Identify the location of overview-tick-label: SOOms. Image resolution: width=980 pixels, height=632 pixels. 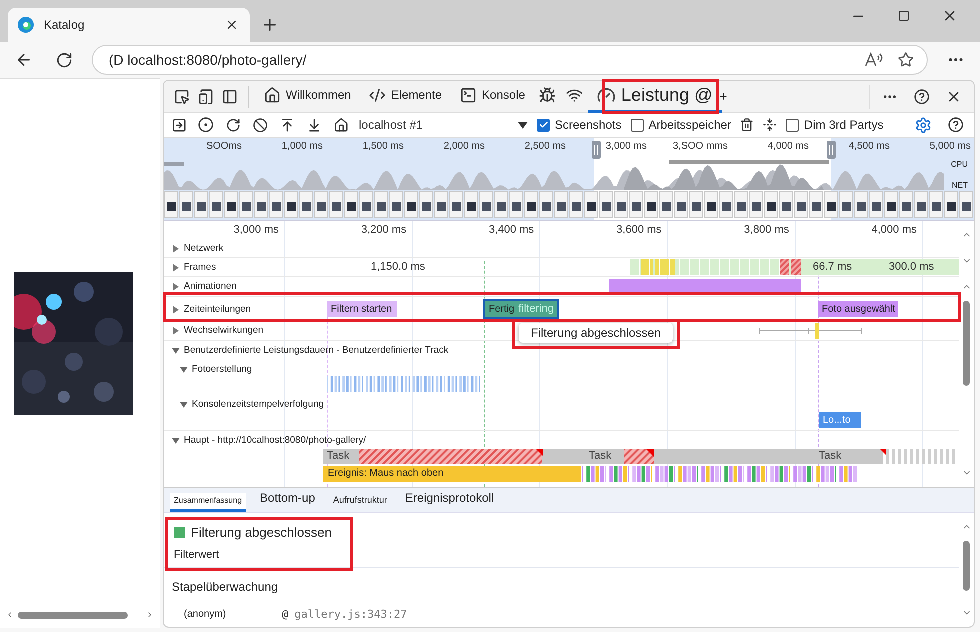
(224, 146).